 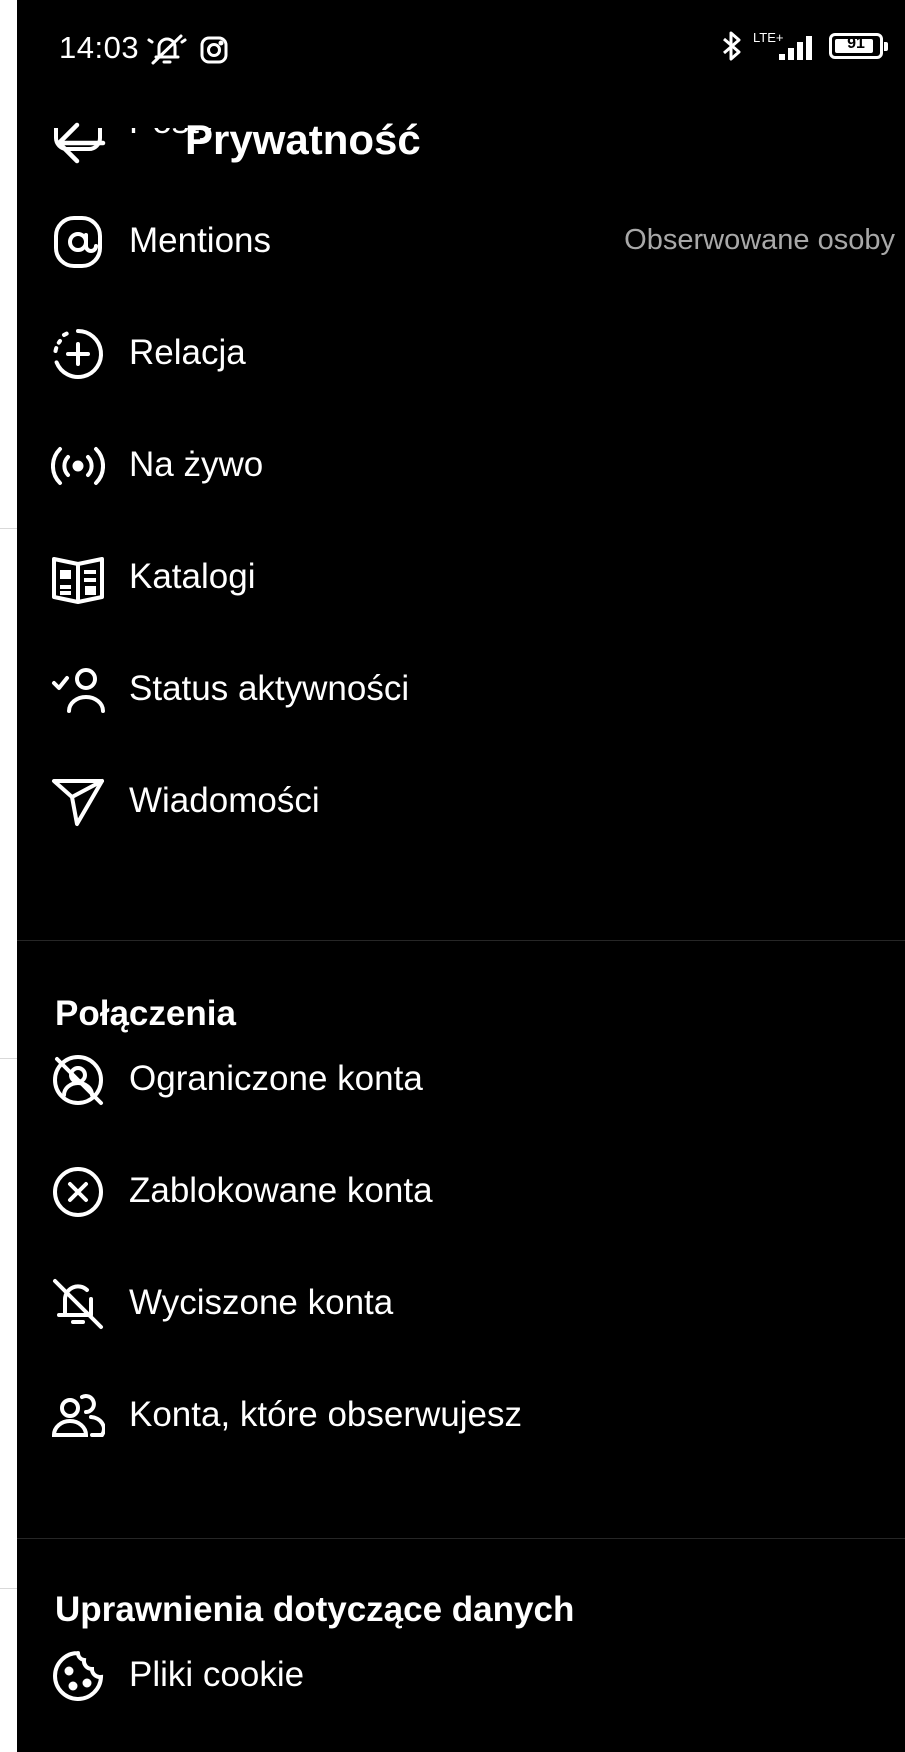 I want to click on activity-status-icon, so click(x=78, y=690).